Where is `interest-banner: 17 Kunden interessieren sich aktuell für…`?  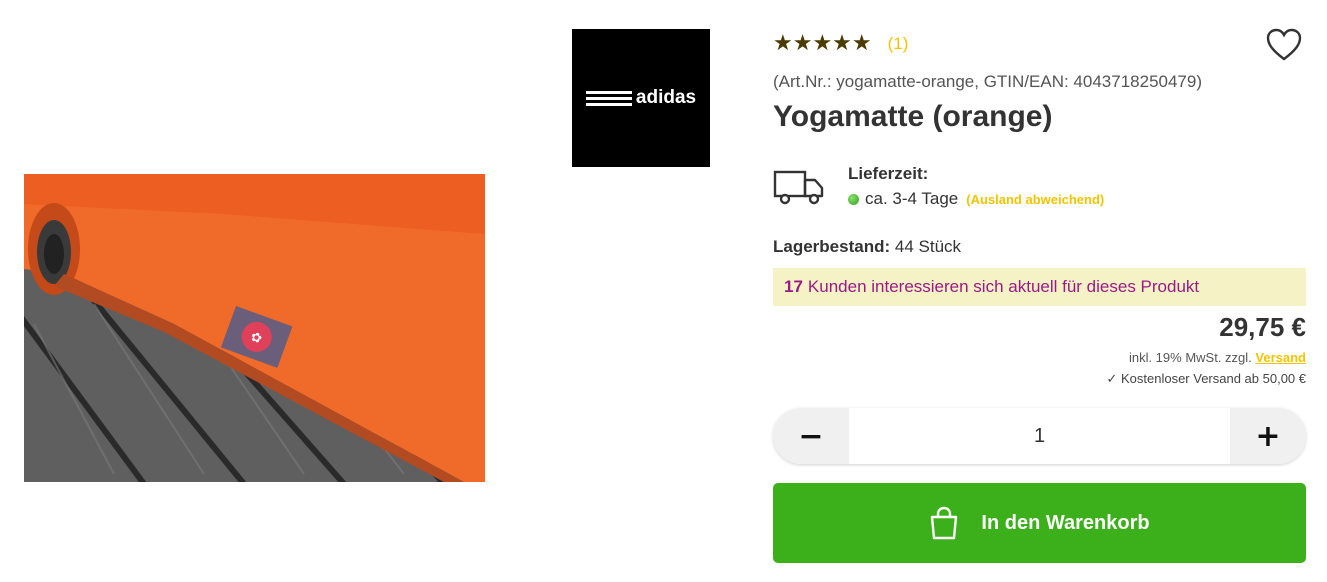
interest-banner: 17 Kunden interessieren sich aktuell für… is located at coordinates (1039, 287).